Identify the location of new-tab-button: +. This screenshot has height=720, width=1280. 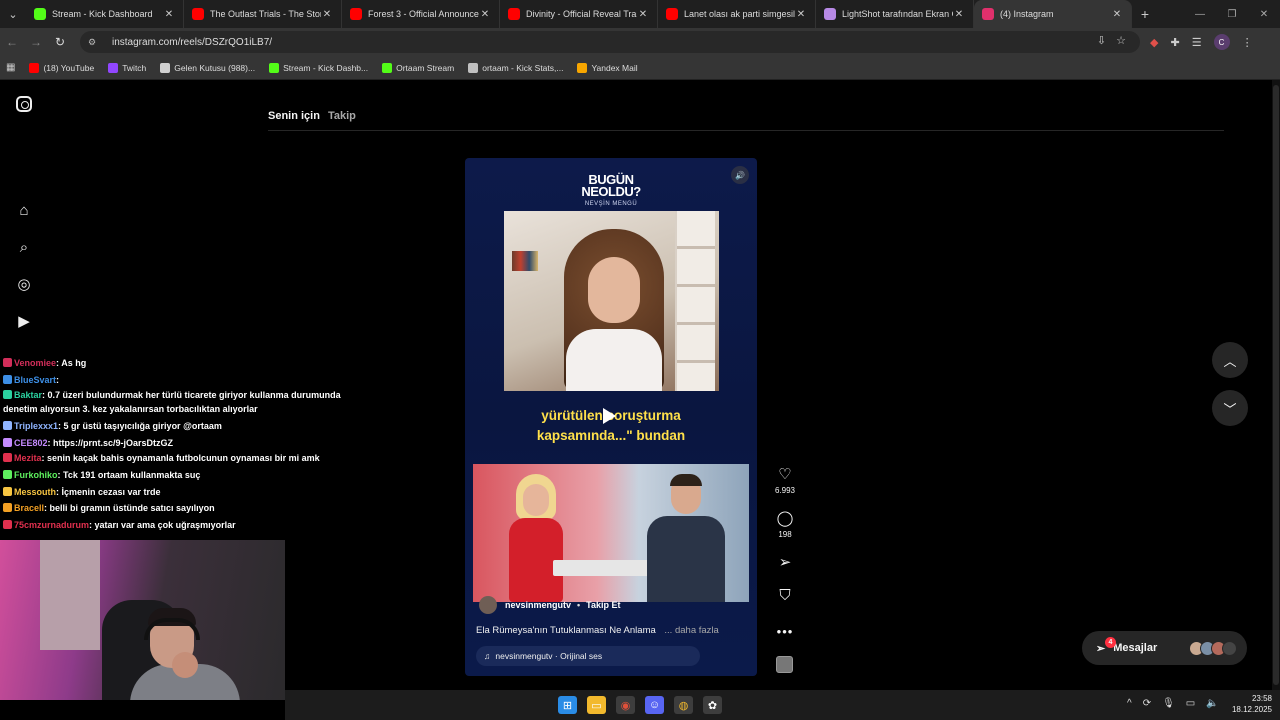
(1145, 14).